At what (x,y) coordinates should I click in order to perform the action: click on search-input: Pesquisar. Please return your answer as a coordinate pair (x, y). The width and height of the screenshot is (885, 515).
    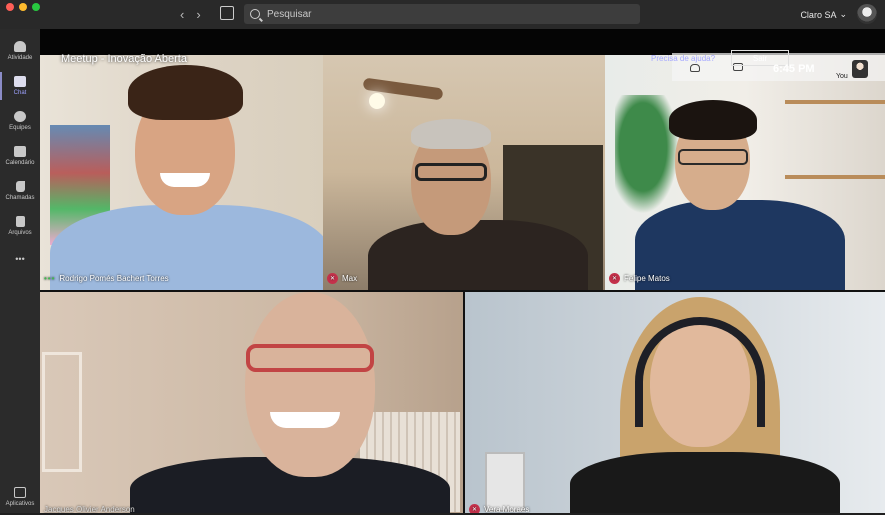
    Looking at the image, I should click on (442, 14).